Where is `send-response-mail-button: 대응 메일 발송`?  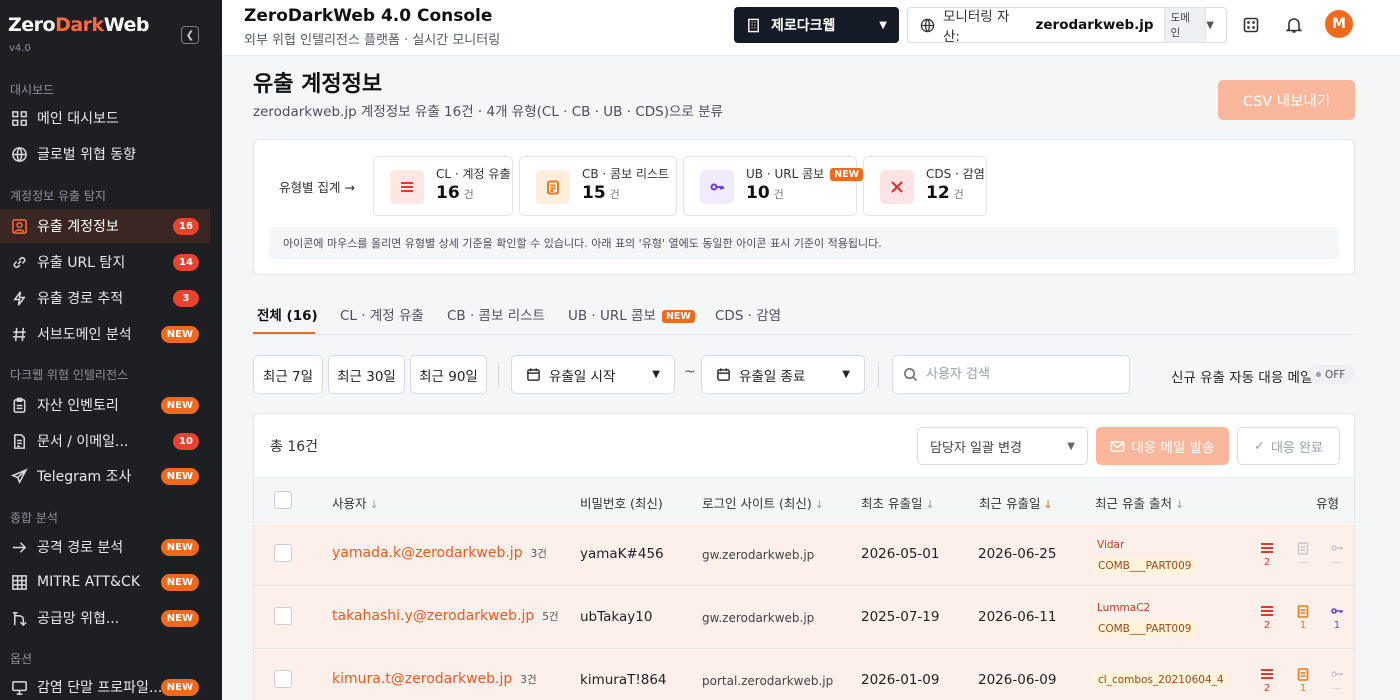
send-response-mail-button: 대응 메일 발송 is located at coordinates (1162, 446).